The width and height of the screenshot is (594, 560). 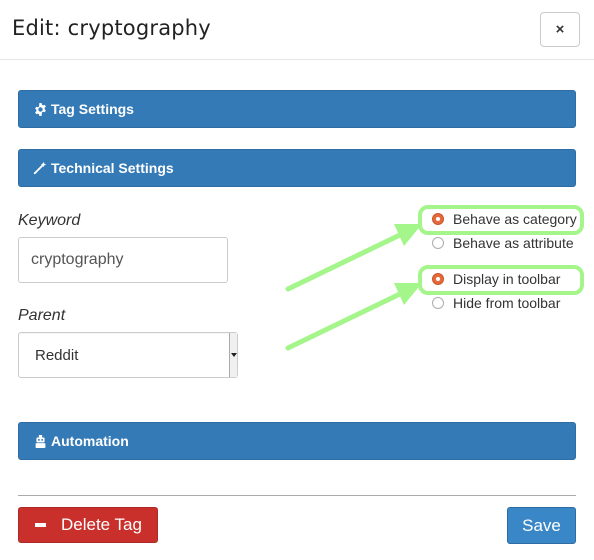 What do you see at coordinates (297, 441) in the screenshot?
I see `automation-panel: Automation` at bounding box center [297, 441].